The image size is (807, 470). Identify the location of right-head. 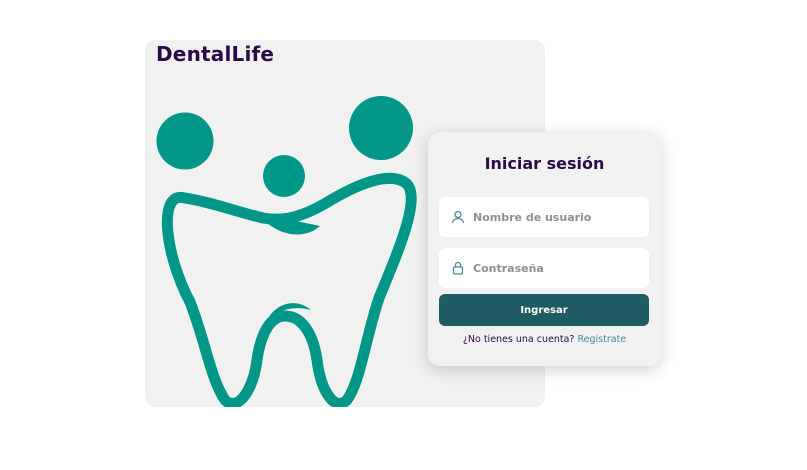
(381, 128).